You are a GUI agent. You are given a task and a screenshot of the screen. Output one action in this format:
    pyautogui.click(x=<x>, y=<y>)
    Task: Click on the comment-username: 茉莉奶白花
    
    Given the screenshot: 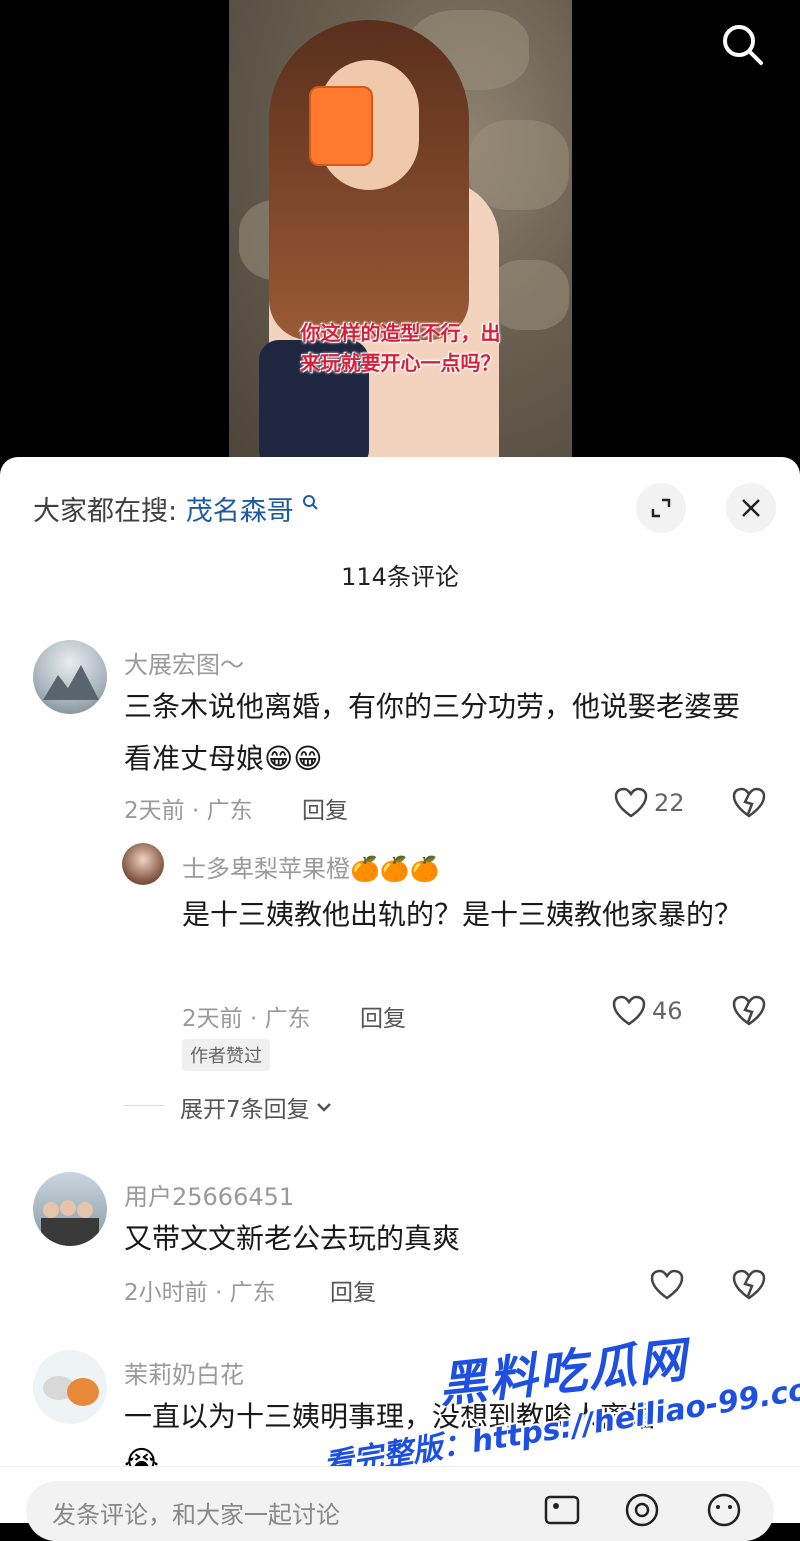 What is the action you would take?
    pyautogui.click(x=184, y=1372)
    